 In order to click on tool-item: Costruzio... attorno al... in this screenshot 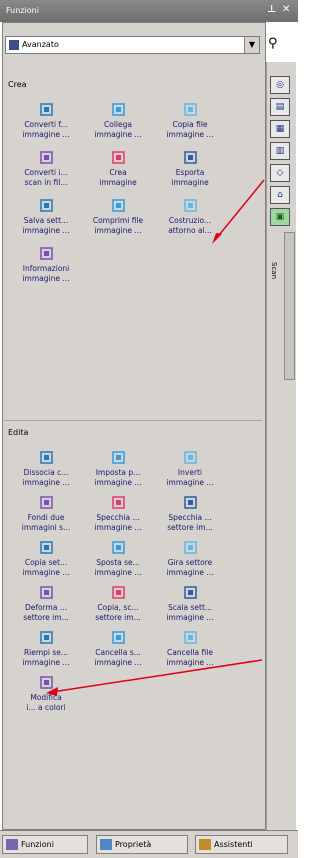, I will do `click(190, 217)`.